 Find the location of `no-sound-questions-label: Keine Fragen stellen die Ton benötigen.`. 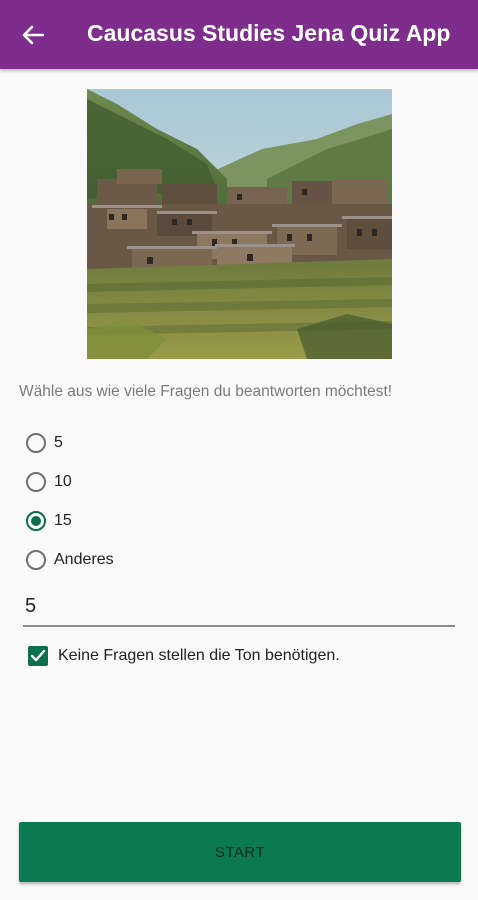

no-sound-questions-label: Keine Fragen stellen die Ton benötigen. is located at coordinates (199, 655).